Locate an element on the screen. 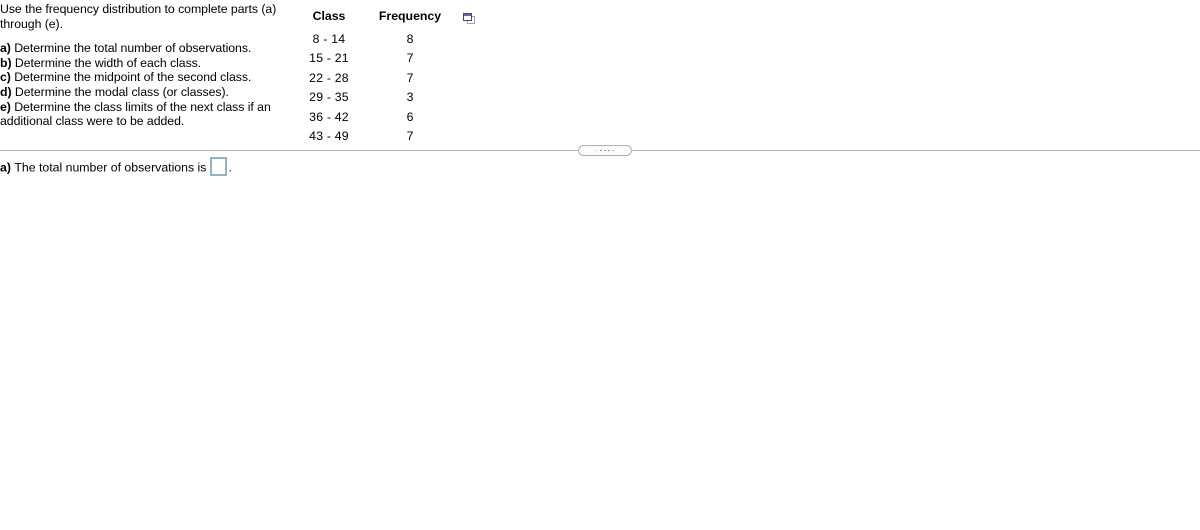  answer-part-label: a) is located at coordinates (5, 167).